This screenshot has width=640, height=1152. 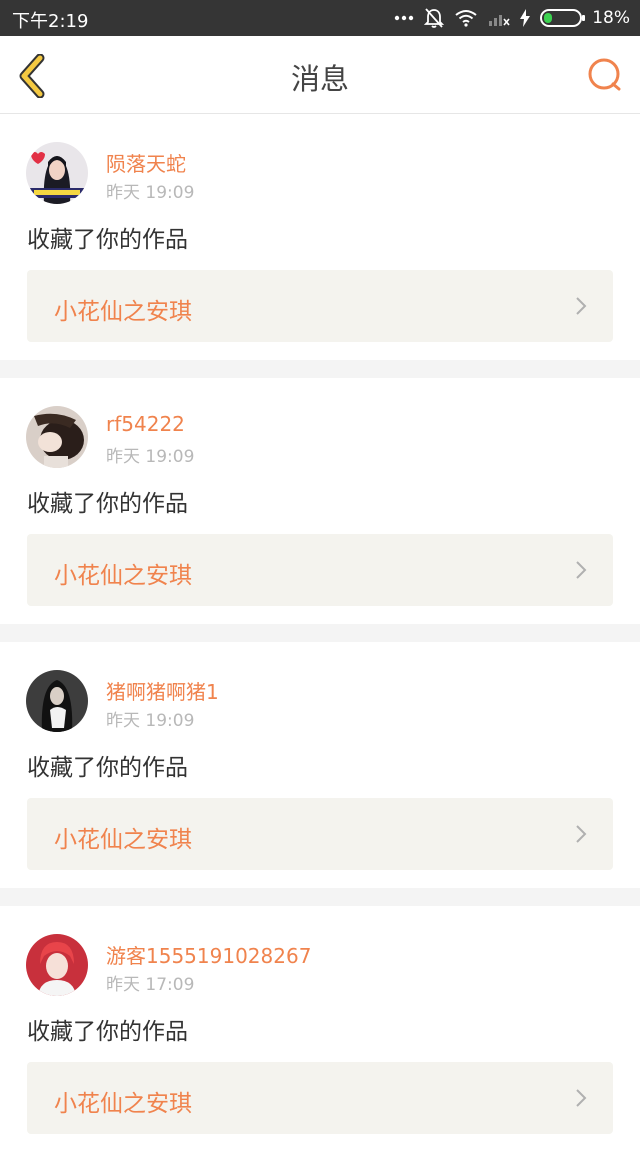 What do you see at coordinates (162, 690) in the screenshot?
I see `username: 猪啊猪啊猪1` at bounding box center [162, 690].